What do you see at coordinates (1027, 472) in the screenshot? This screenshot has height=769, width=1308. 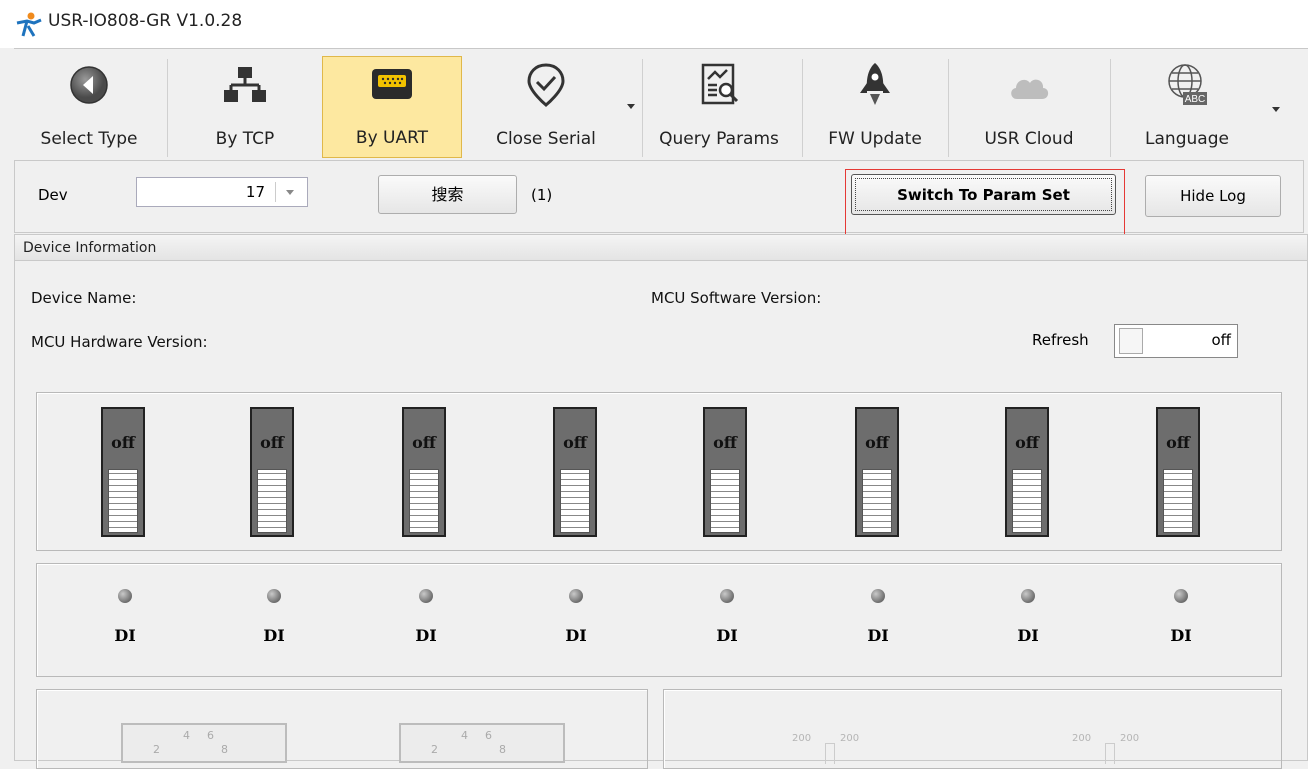 I see `relay-switch-7: off` at bounding box center [1027, 472].